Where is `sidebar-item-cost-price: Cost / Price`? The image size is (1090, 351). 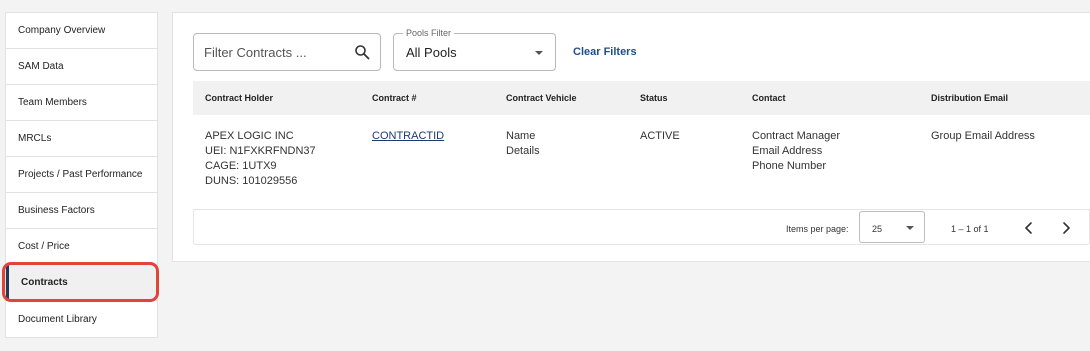
sidebar-item-cost-price: Cost / Price is located at coordinates (81, 247).